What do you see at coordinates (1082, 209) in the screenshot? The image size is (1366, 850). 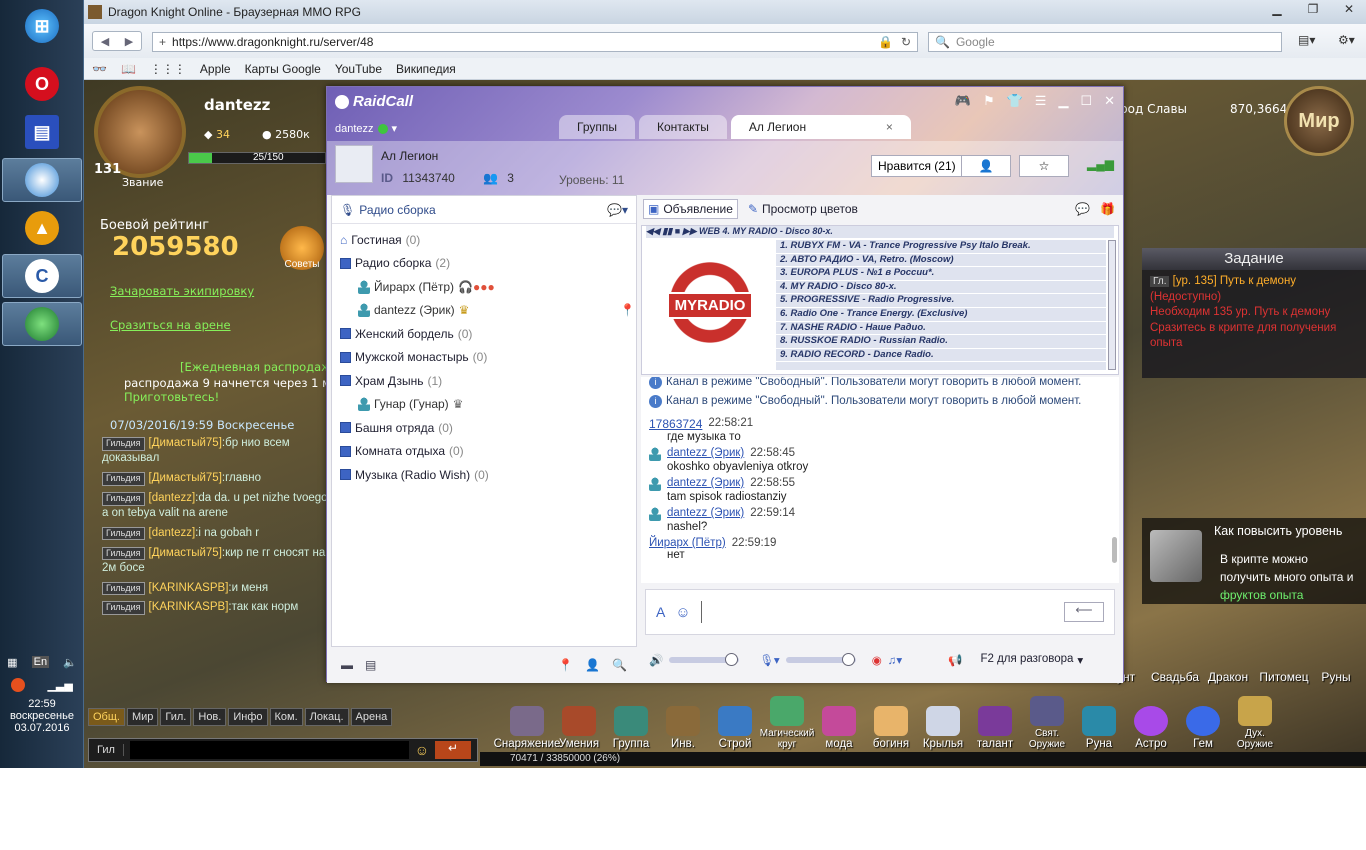 I see `chat-bubble-icon: 💬` at bounding box center [1082, 209].